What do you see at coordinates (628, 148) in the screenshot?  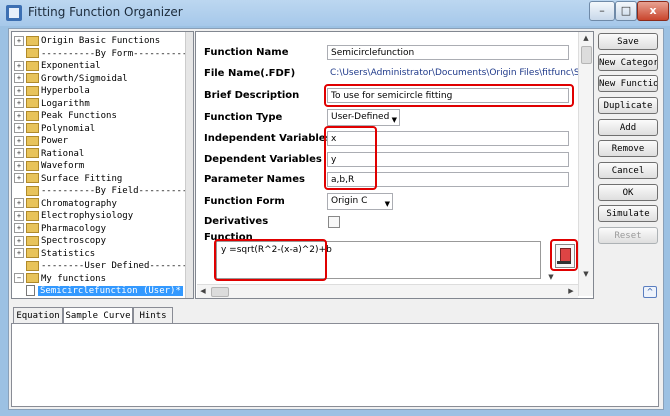 I see `remove-button: Remove` at bounding box center [628, 148].